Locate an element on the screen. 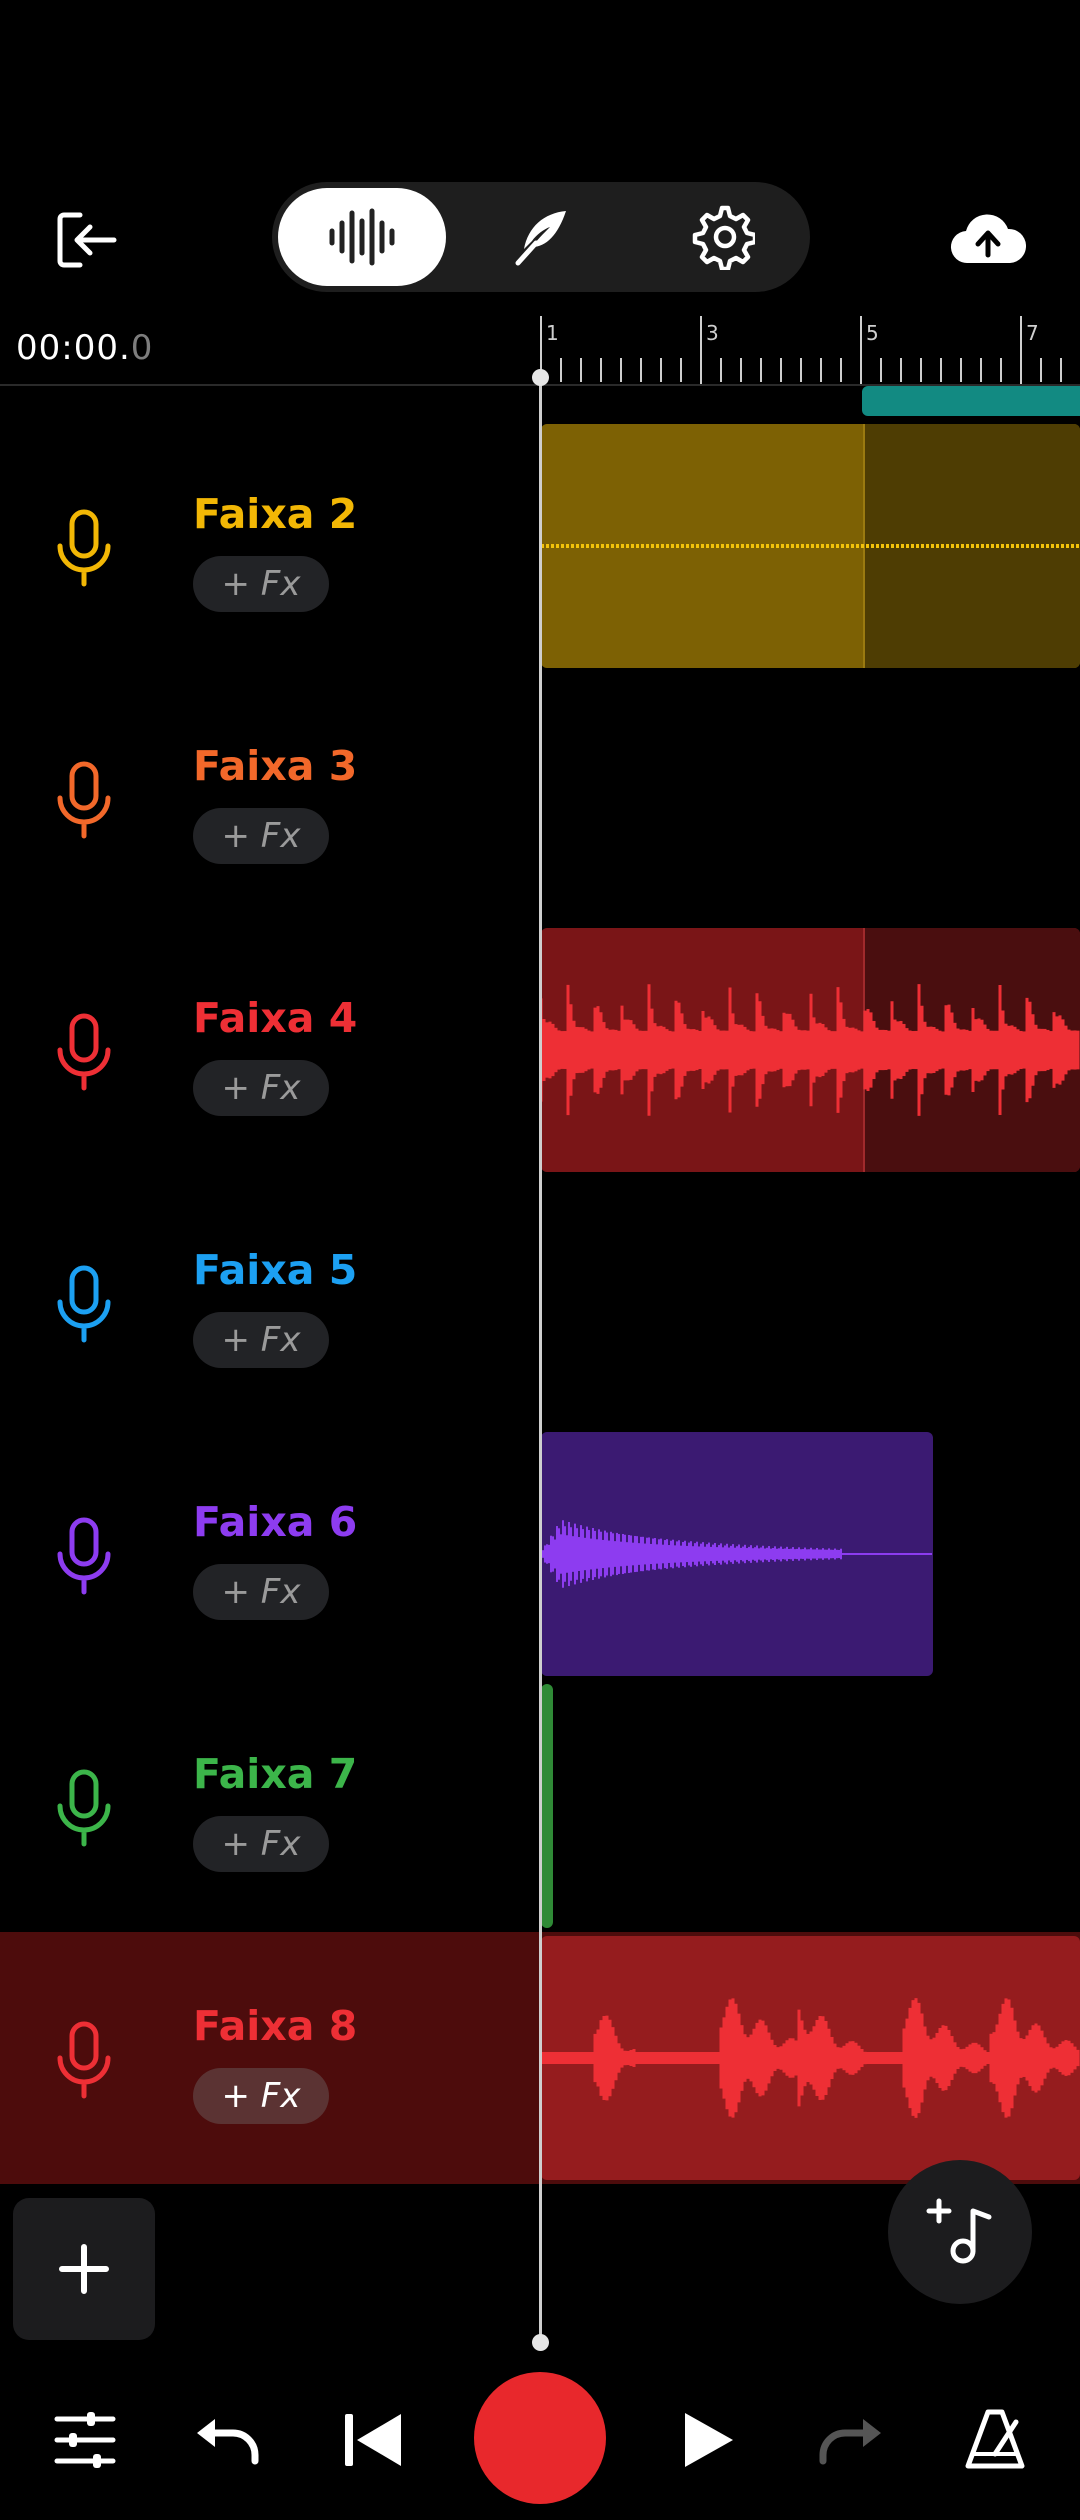 The image size is (1080, 2520). time-main: 00:00. is located at coordinates (73, 348).